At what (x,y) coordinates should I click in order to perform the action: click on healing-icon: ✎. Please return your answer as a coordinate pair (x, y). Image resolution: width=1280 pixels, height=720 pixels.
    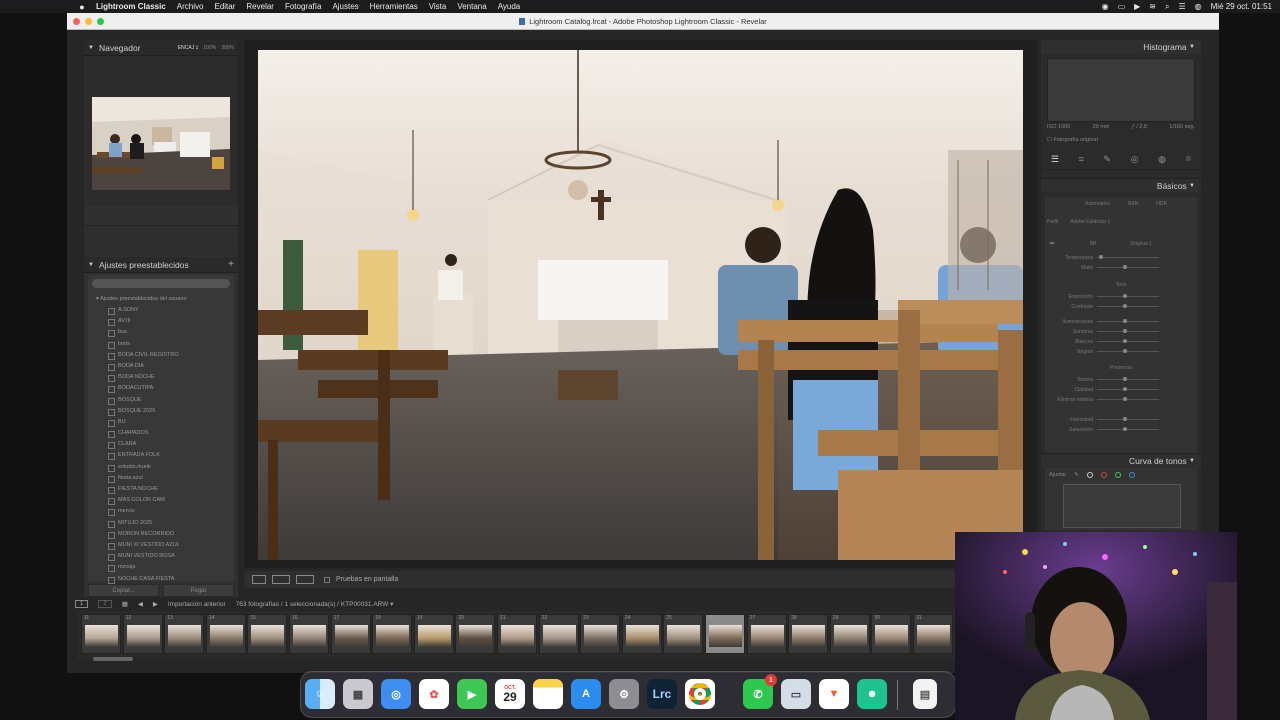
    Looking at the image, I should click on (1107, 159).